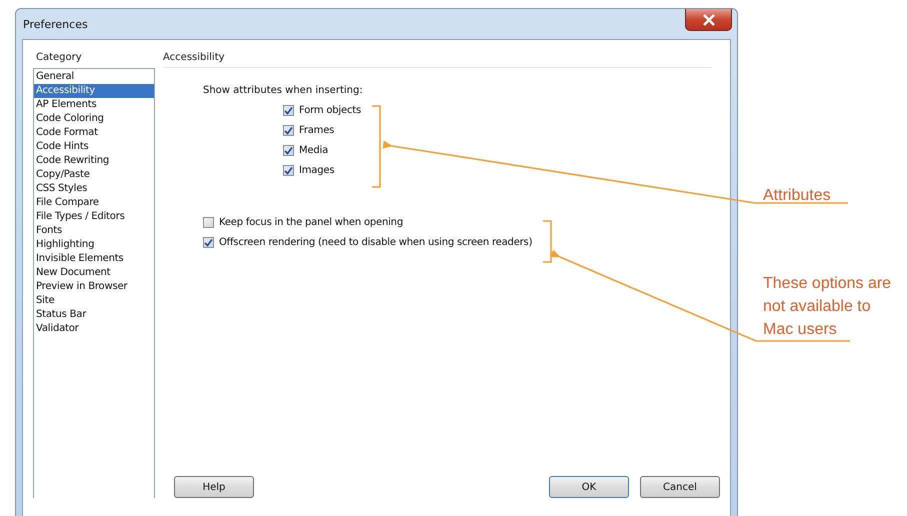 Image resolution: width=907 pixels, height=516 pixels. Describe the element at coordinates (330, 110) in the screenshot. I see `checkbox-label: Form objects` at that location.